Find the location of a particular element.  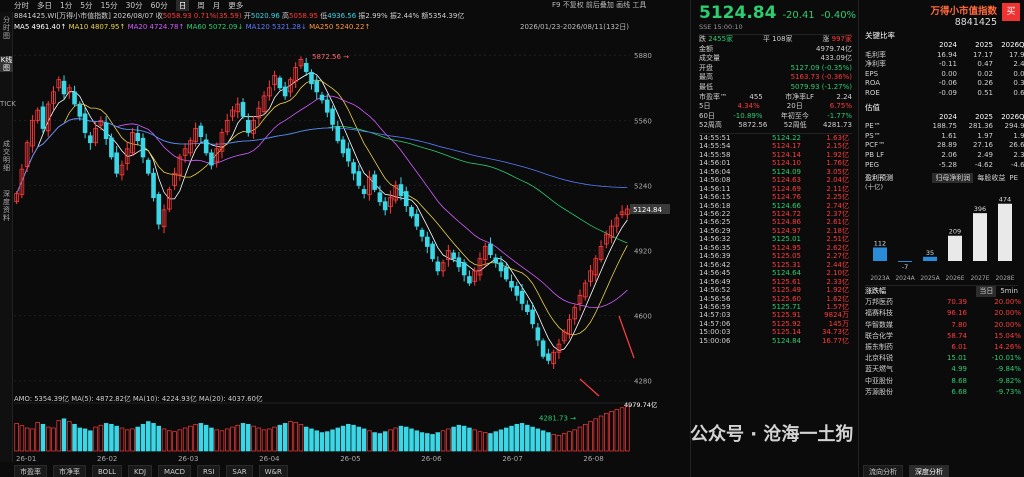

period-toolbar: 分时 多日 1分 5分 15分 30分 60分 日 周 月 更多 is located at coordinates (128, 5).